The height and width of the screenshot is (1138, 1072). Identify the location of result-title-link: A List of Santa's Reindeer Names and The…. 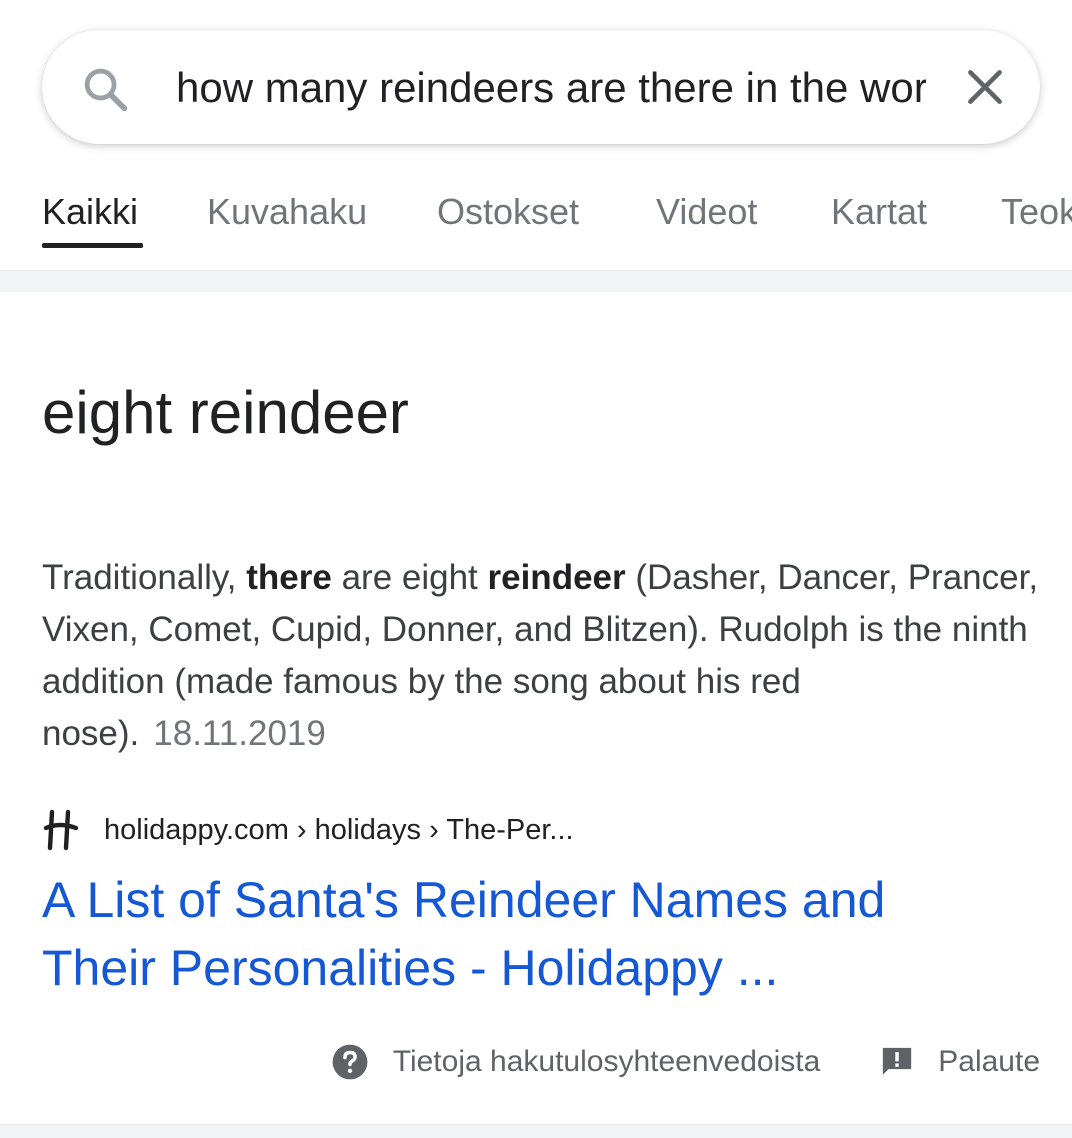
(522, 934).